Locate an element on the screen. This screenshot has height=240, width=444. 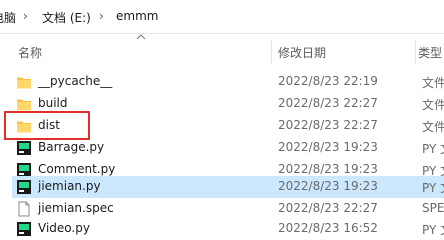
file-name: Comment.py is located at coordinates (77, 169).